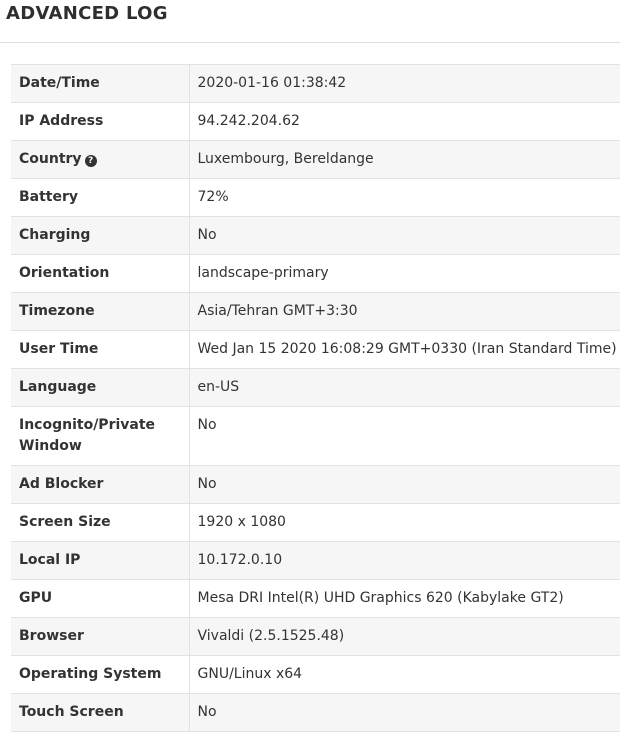 This screenshot has width=620, height=740. I want to click on row-value: 10.172.0.10, so click(404, 560).